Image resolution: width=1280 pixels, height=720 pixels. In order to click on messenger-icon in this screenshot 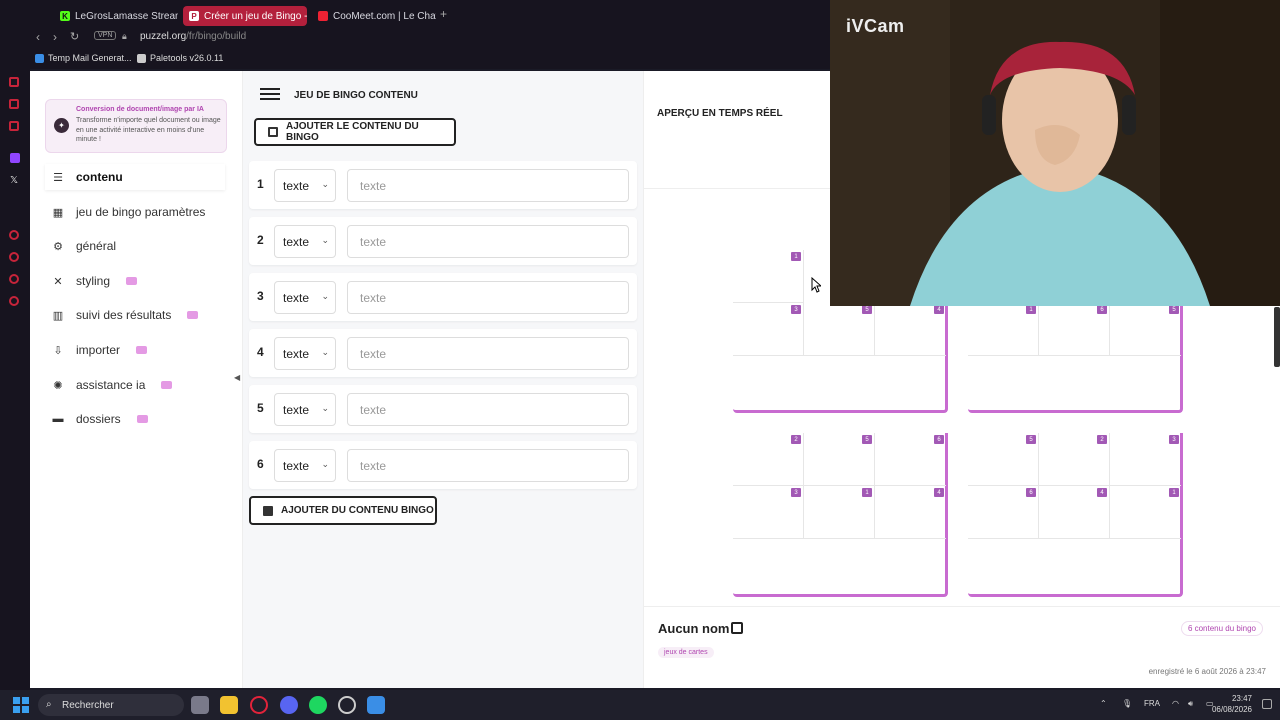, I will do `click(14, 104)`.